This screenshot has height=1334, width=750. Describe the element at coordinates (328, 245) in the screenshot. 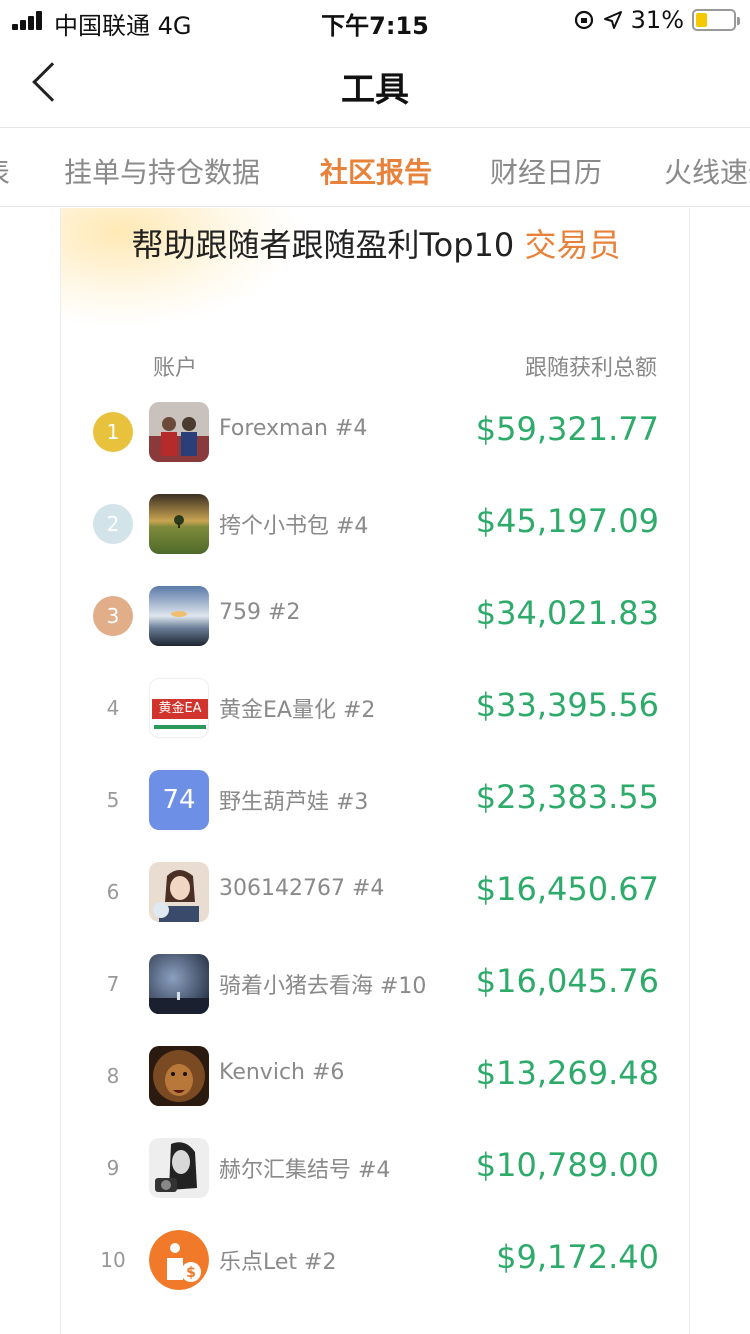

I see `report-title-main: 帮助跟随者跟随盈利Top10` at that location.